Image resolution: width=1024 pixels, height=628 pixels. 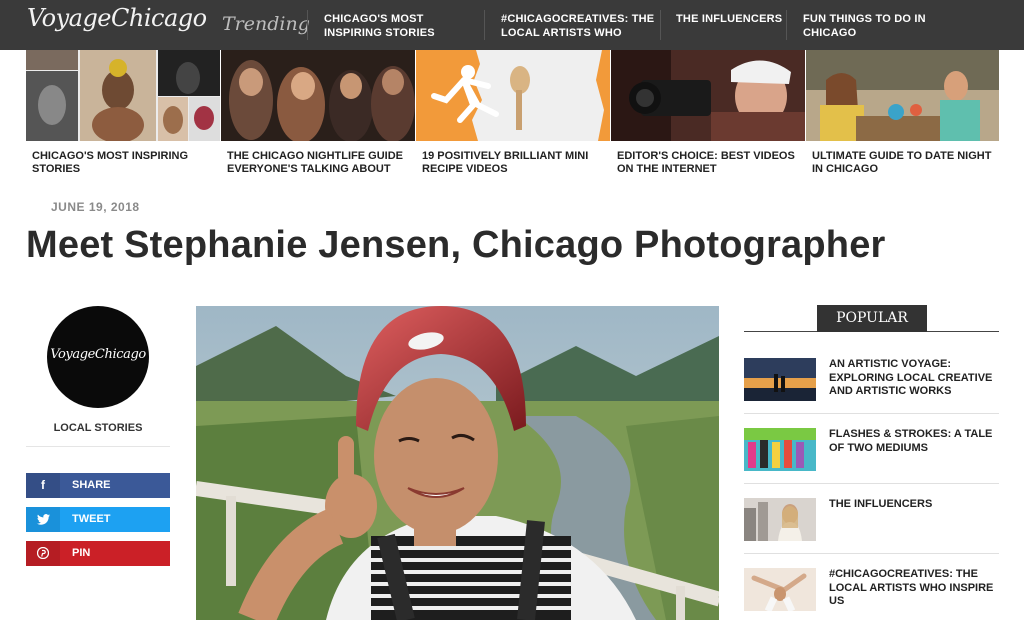 What do you see at coordinates (266, 24) in the screenshot?
I see `trending-label: Trending` at bounding box center [266, 24].